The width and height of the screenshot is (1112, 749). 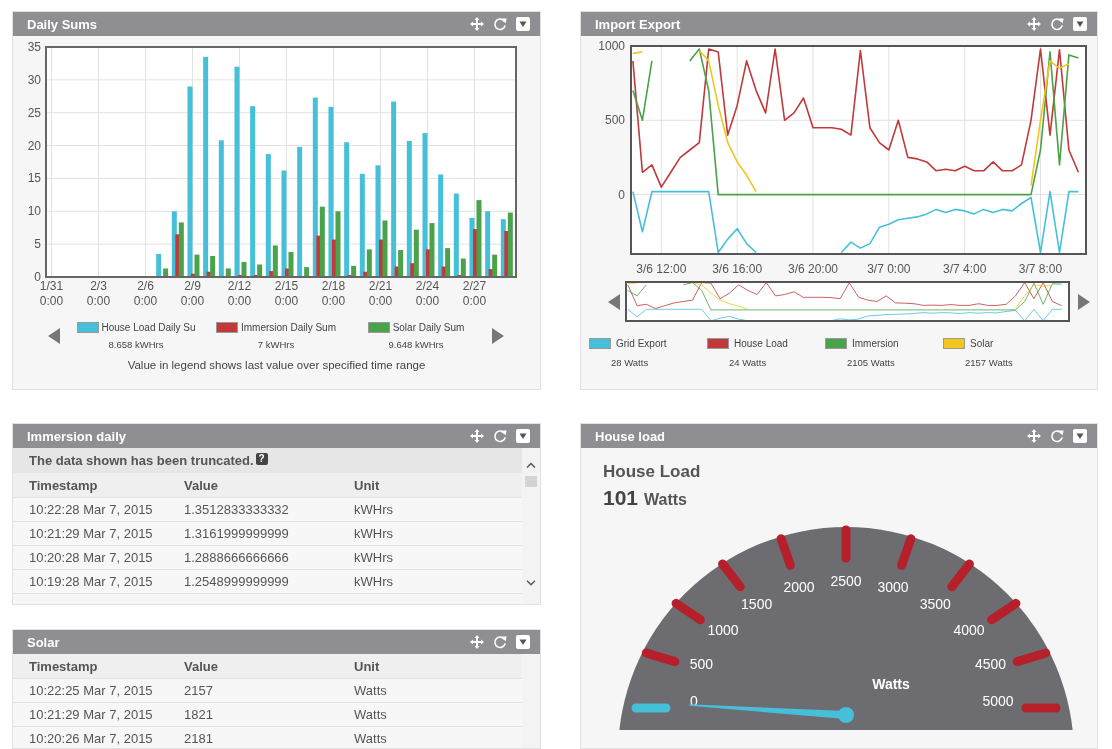 I want to click on gauge-tick-label: 1000, so click(x=723, y=630).